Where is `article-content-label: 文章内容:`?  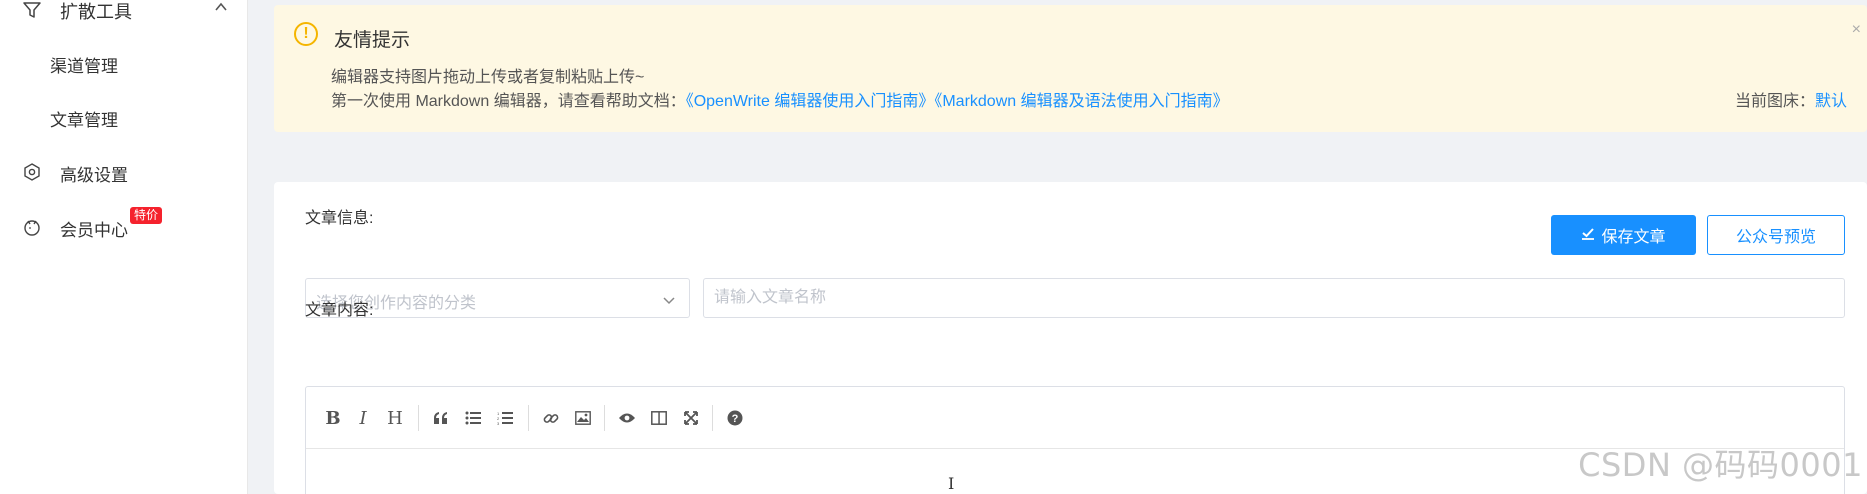 article-content-label: 文章内容: is located at coordinates (339, 310).